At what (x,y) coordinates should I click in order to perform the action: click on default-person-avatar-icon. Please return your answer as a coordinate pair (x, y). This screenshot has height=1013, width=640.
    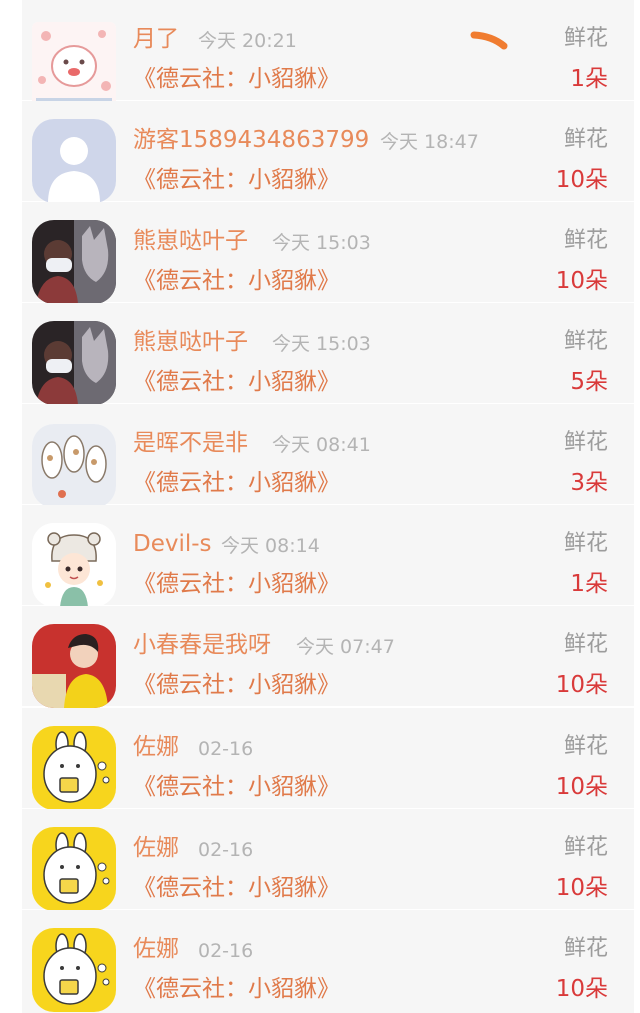
    Looking at the image, I should click on (74, 161).